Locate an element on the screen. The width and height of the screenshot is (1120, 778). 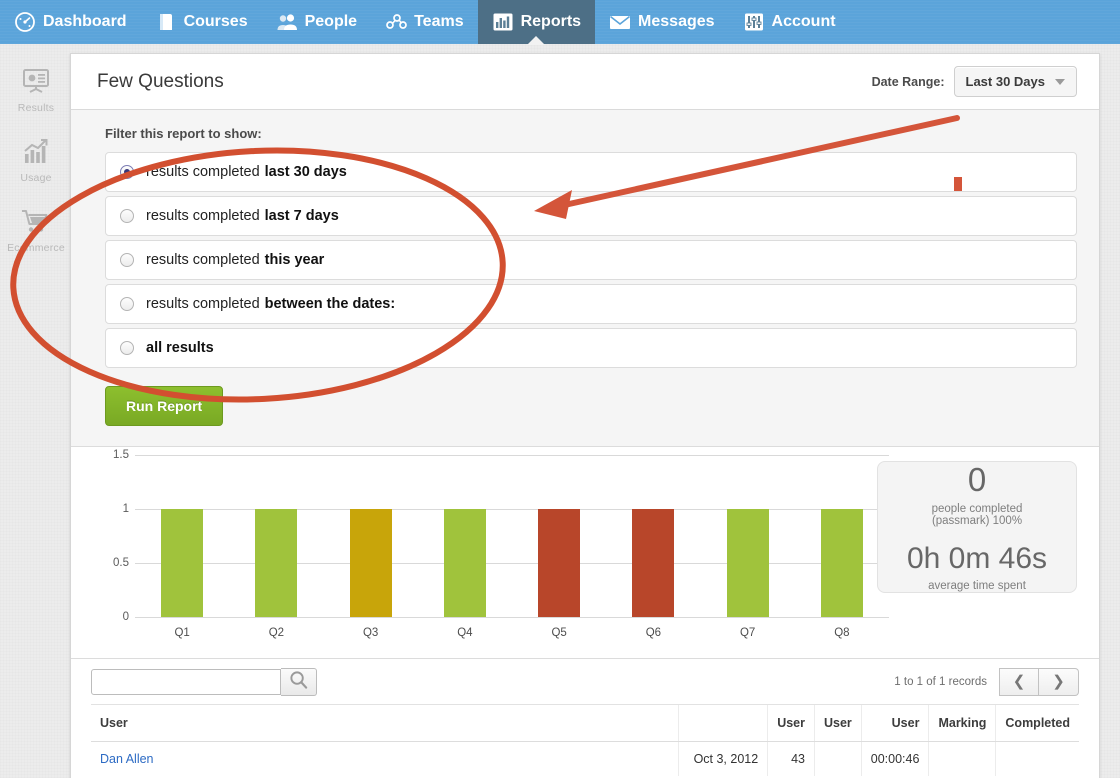
filter-option-strong: this year is located at coordinates (294, 260).